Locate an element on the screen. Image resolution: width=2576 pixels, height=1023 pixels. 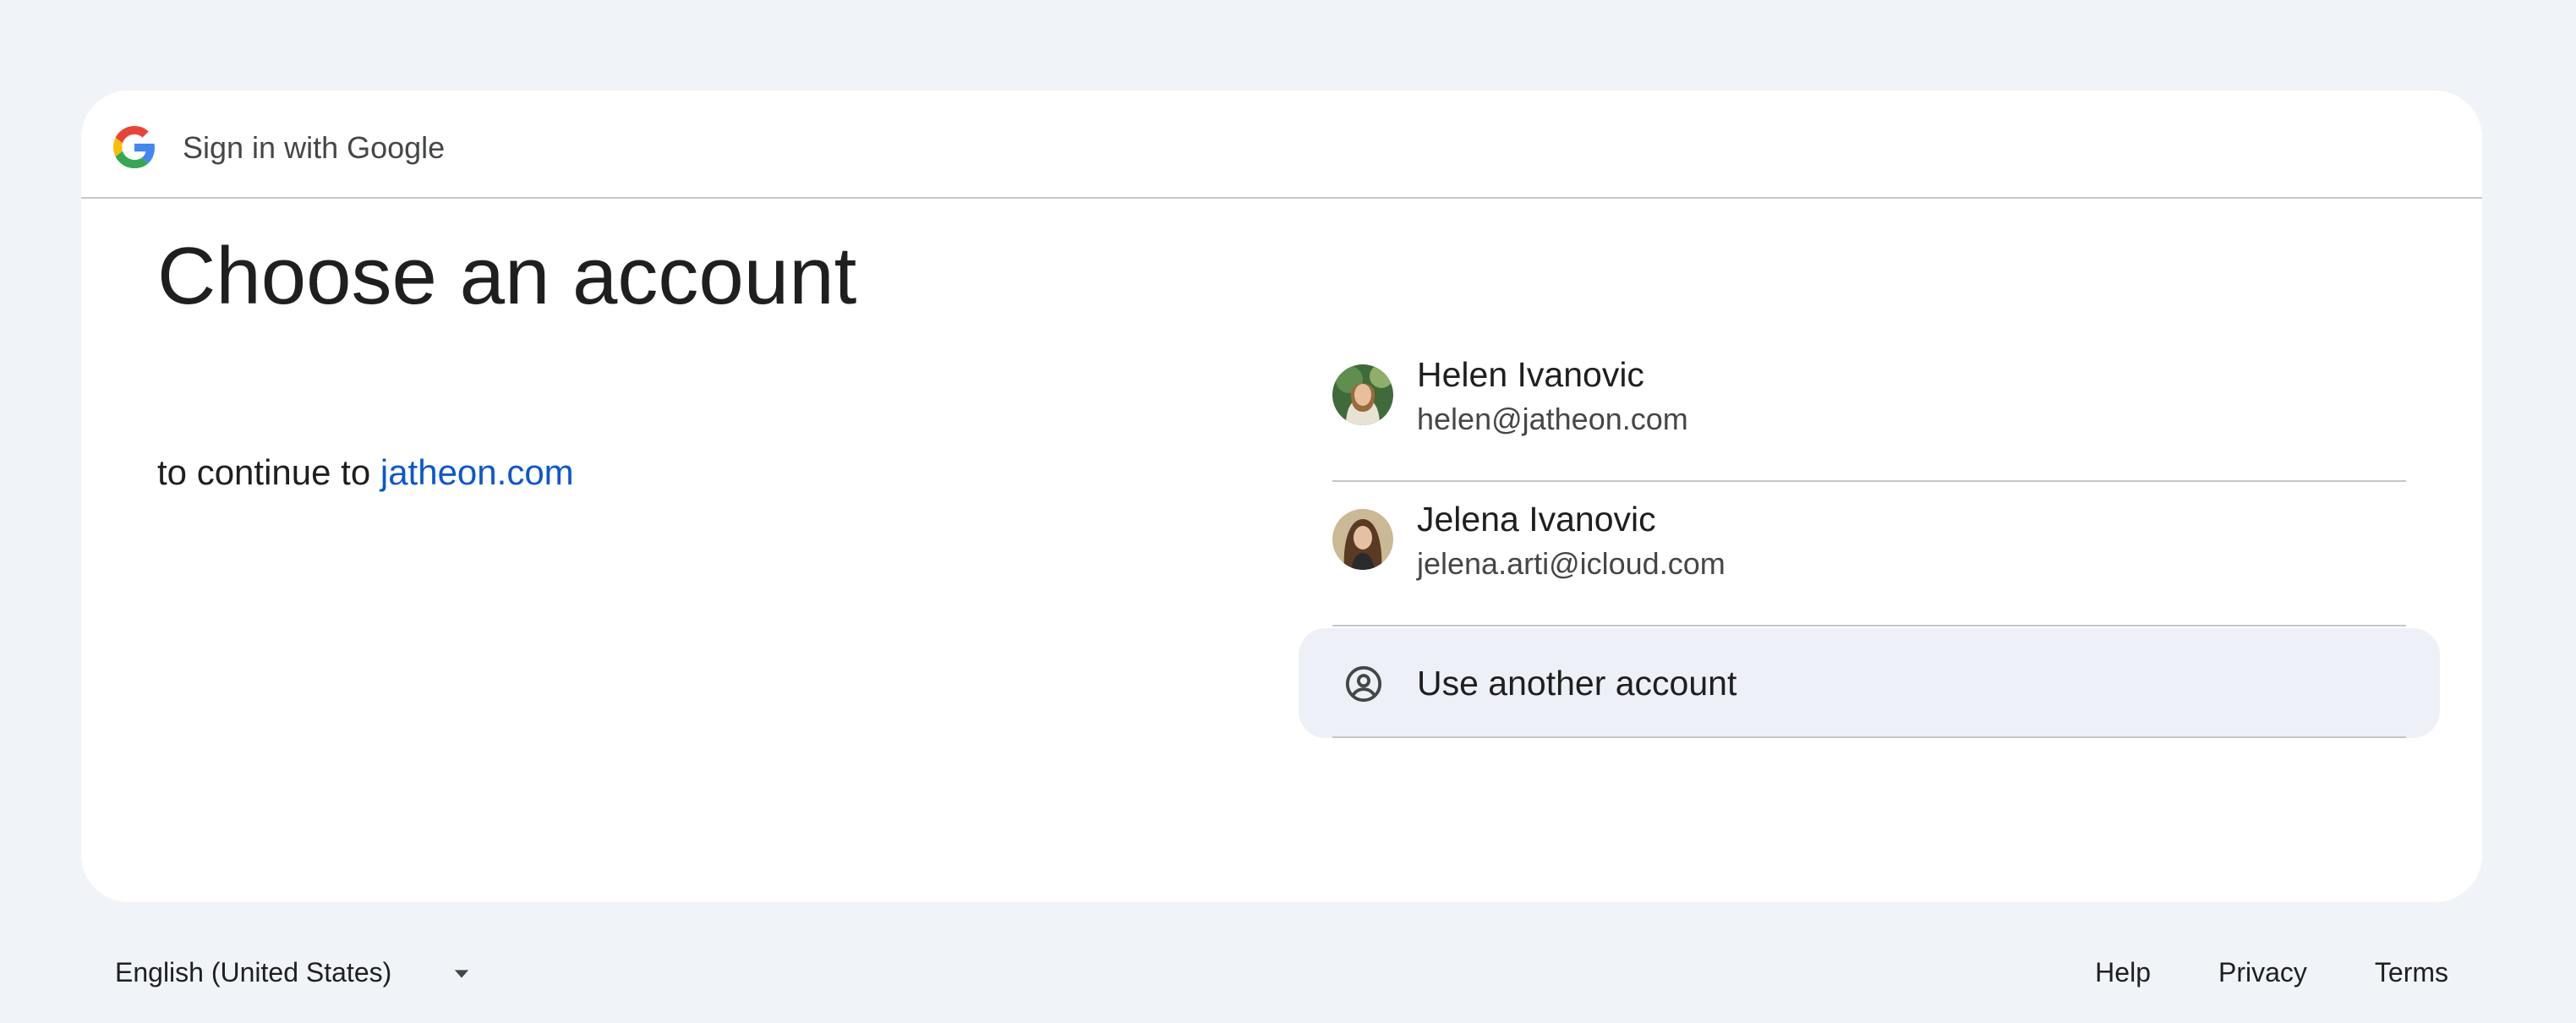
footer-links: Help Privacy Terms is located at coordinates (2272, 972).